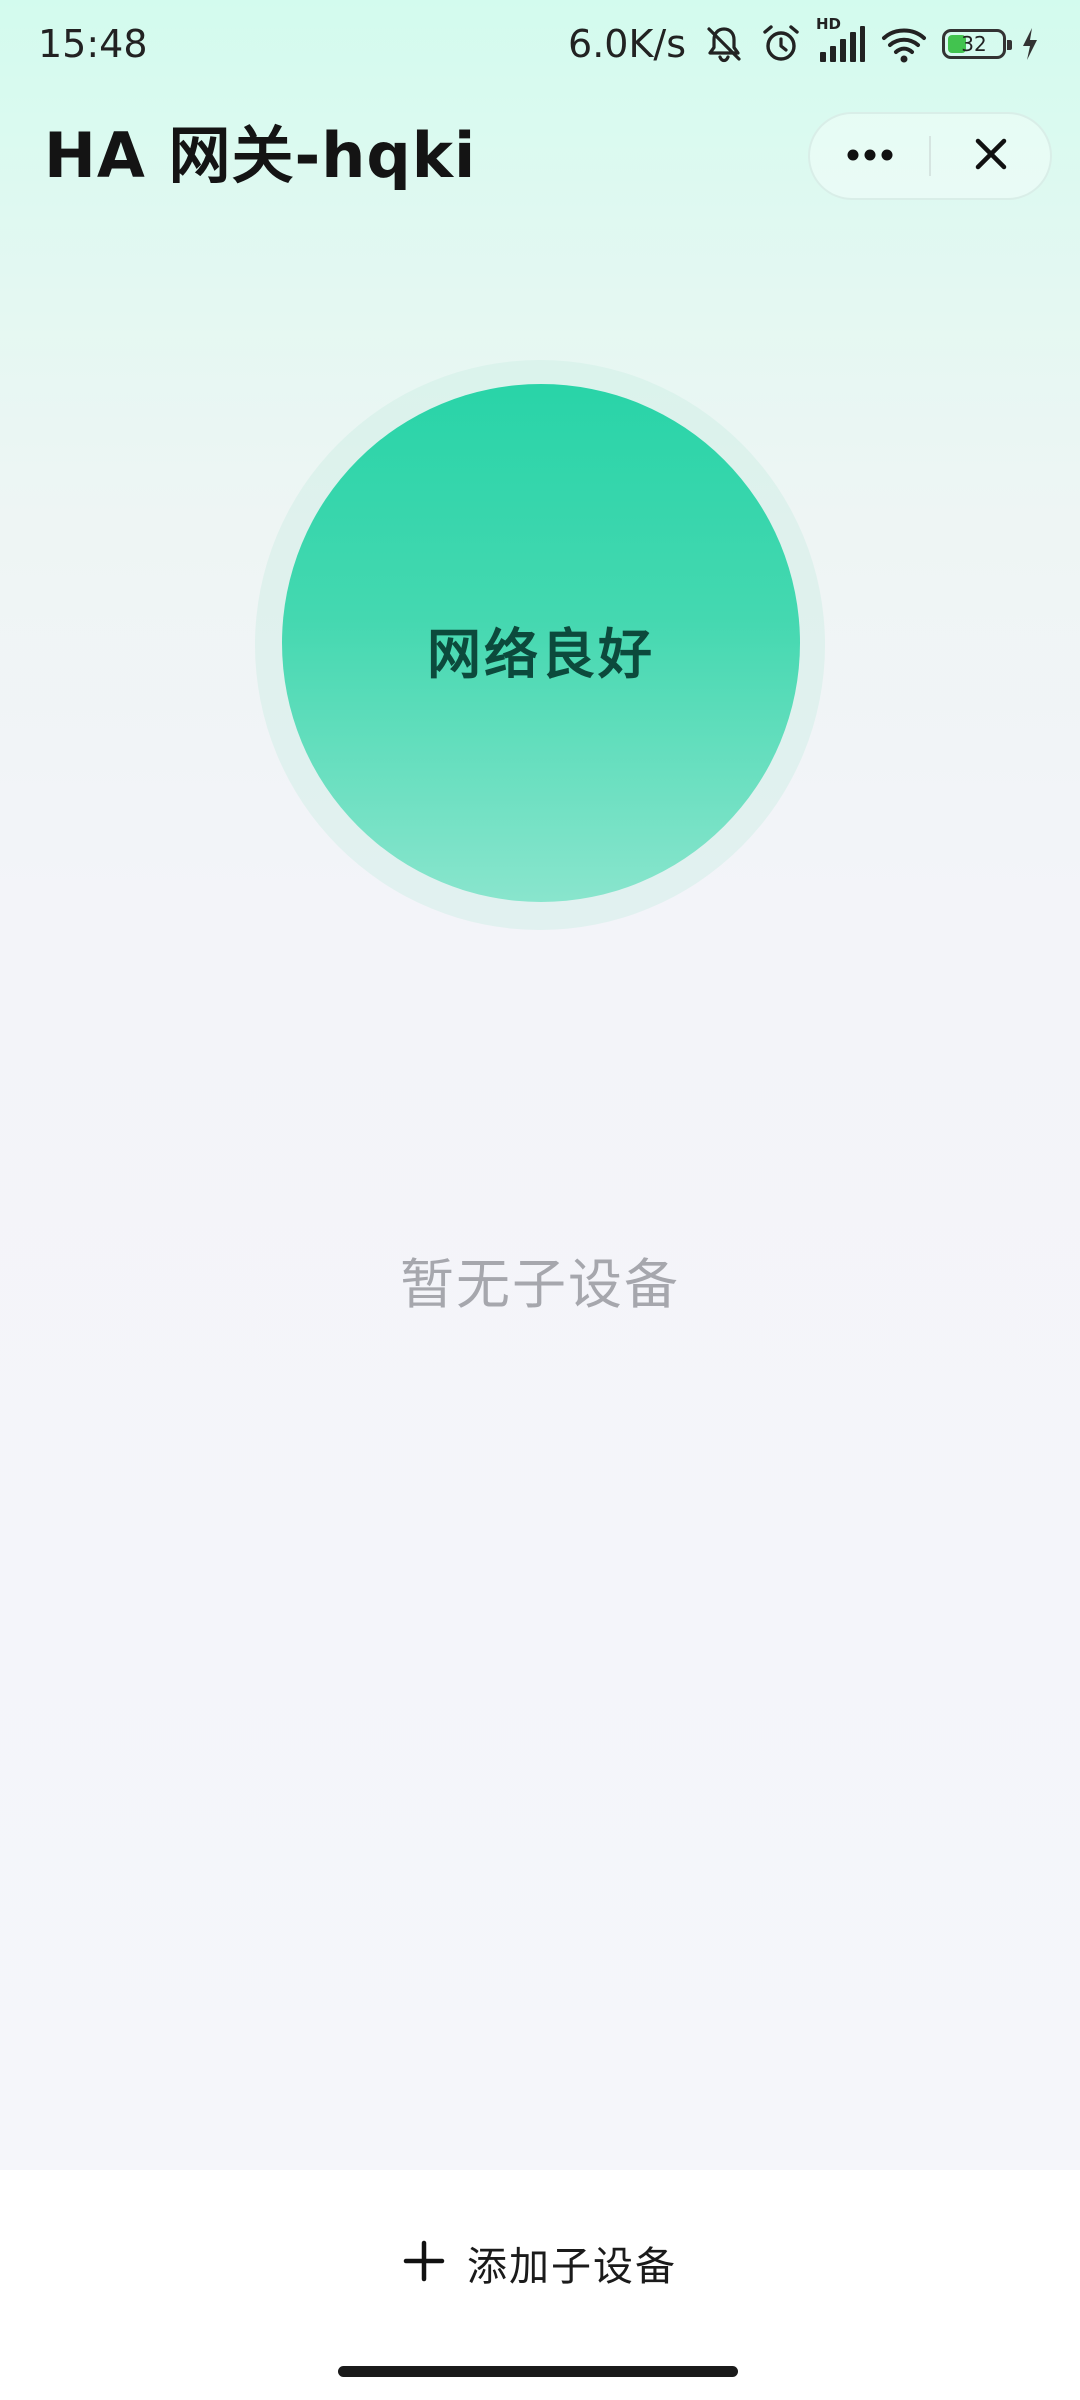 The width and height of the screenshot is (1080, 2400). Describe the element at coordinates (1030, 44) in the screenshot. I see `charging-icon` at that location.